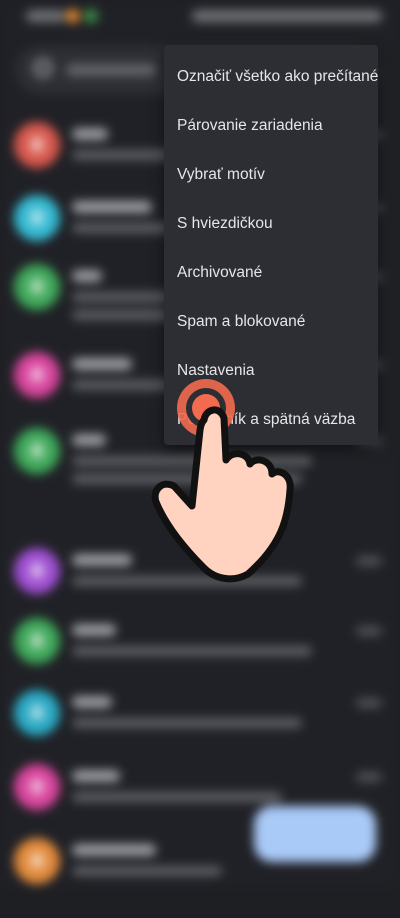  I want to click on menu-item-archived: Archivované, so click(271, 272).